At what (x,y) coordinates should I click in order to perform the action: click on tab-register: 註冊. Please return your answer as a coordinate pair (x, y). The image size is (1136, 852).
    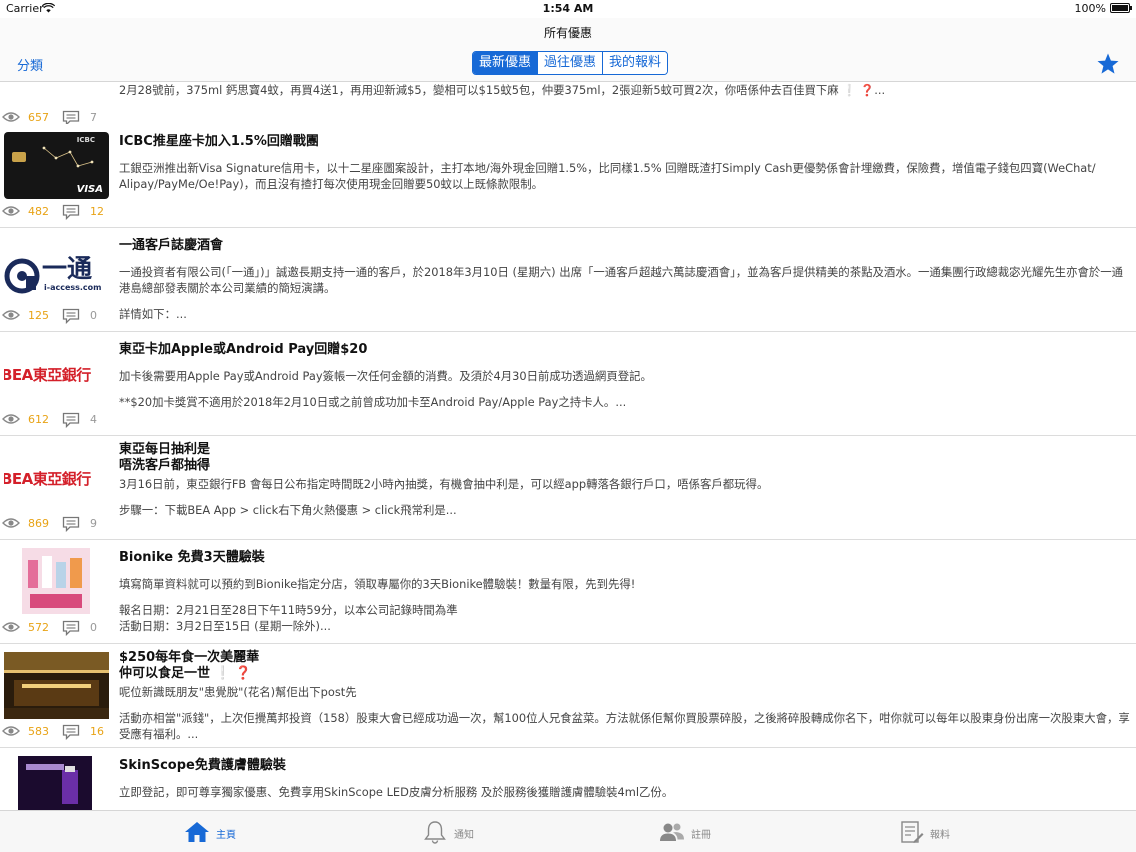
    Looking at the image, I should click on (699, 831).